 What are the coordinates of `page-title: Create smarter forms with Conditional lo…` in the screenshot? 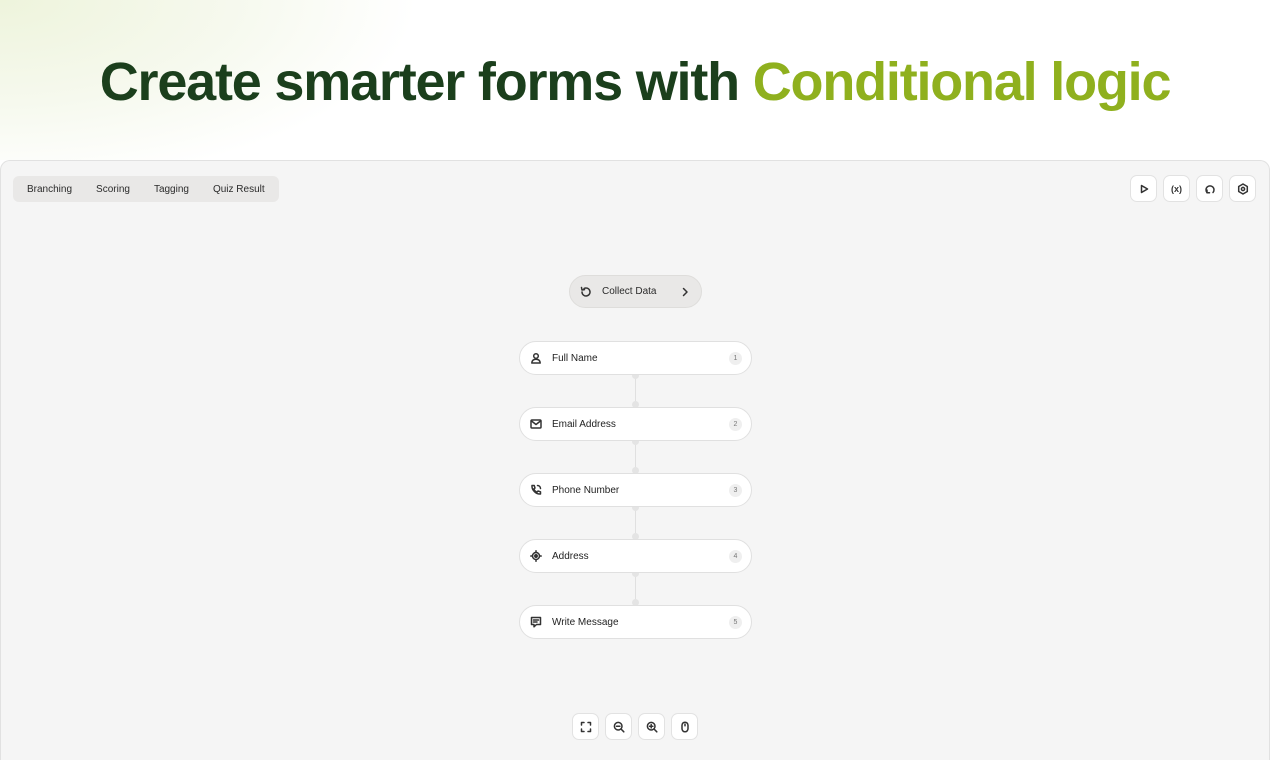 It's located at (635, 82).